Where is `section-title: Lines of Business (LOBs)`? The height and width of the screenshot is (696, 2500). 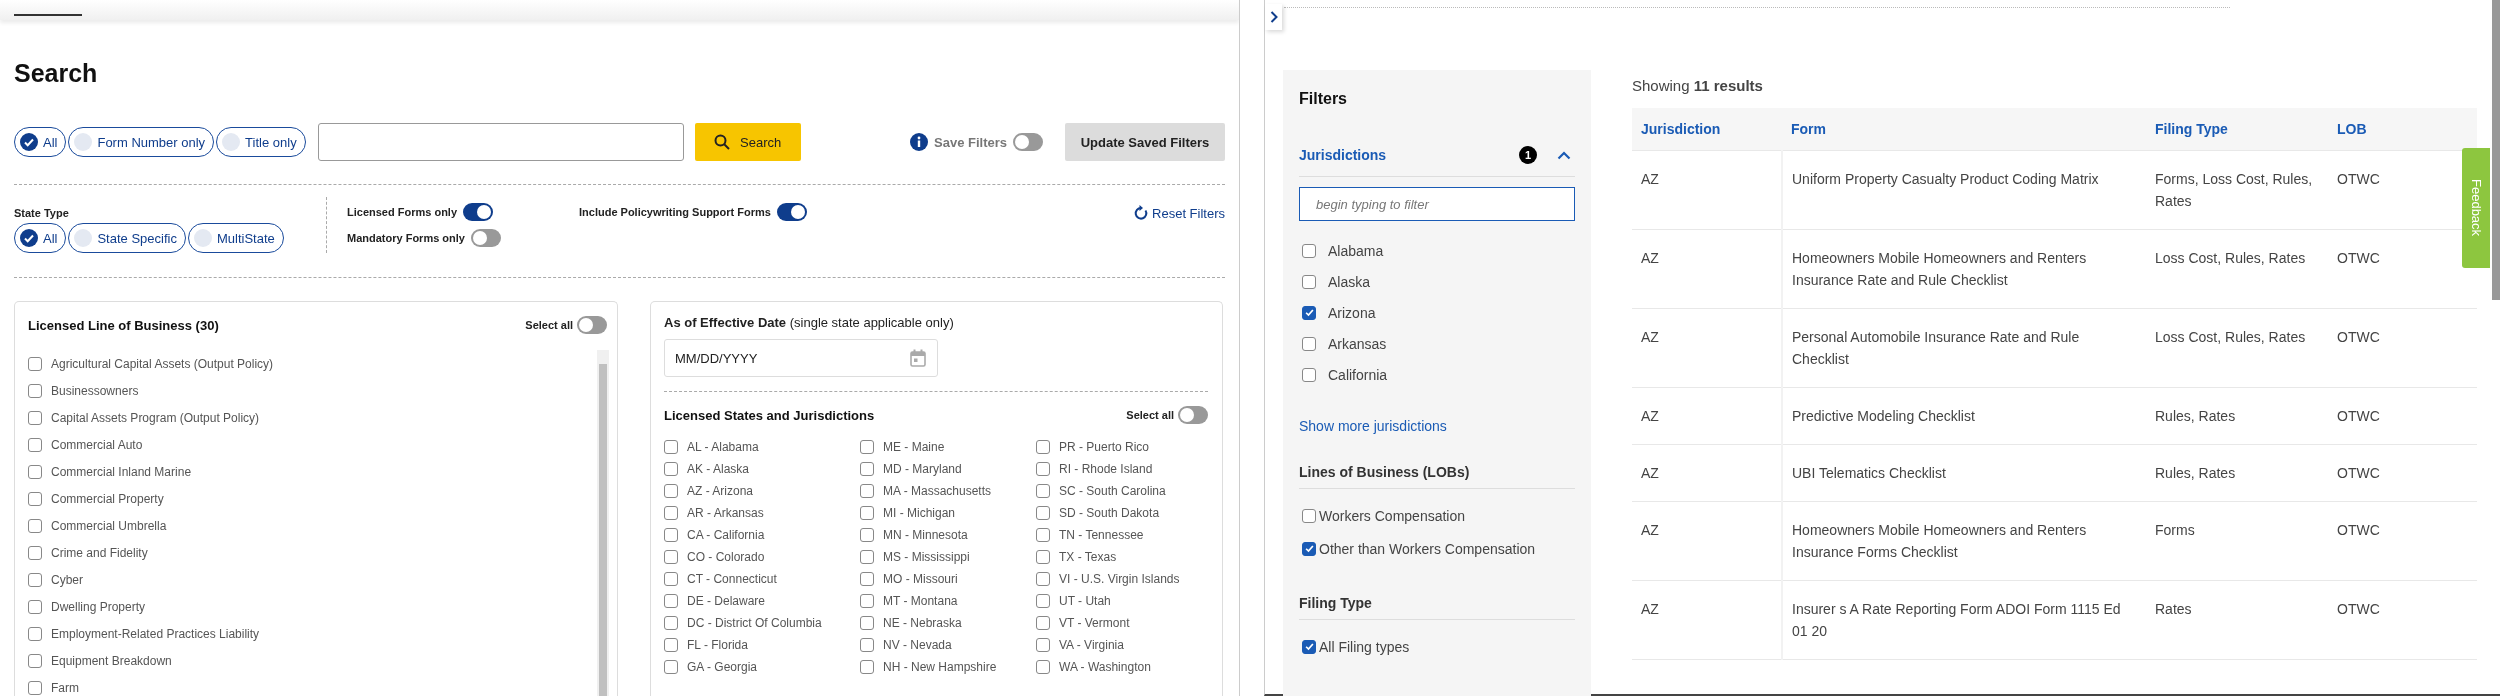 section-title: Lines of Business (LOBs) is located at coordinates (1385, 472).